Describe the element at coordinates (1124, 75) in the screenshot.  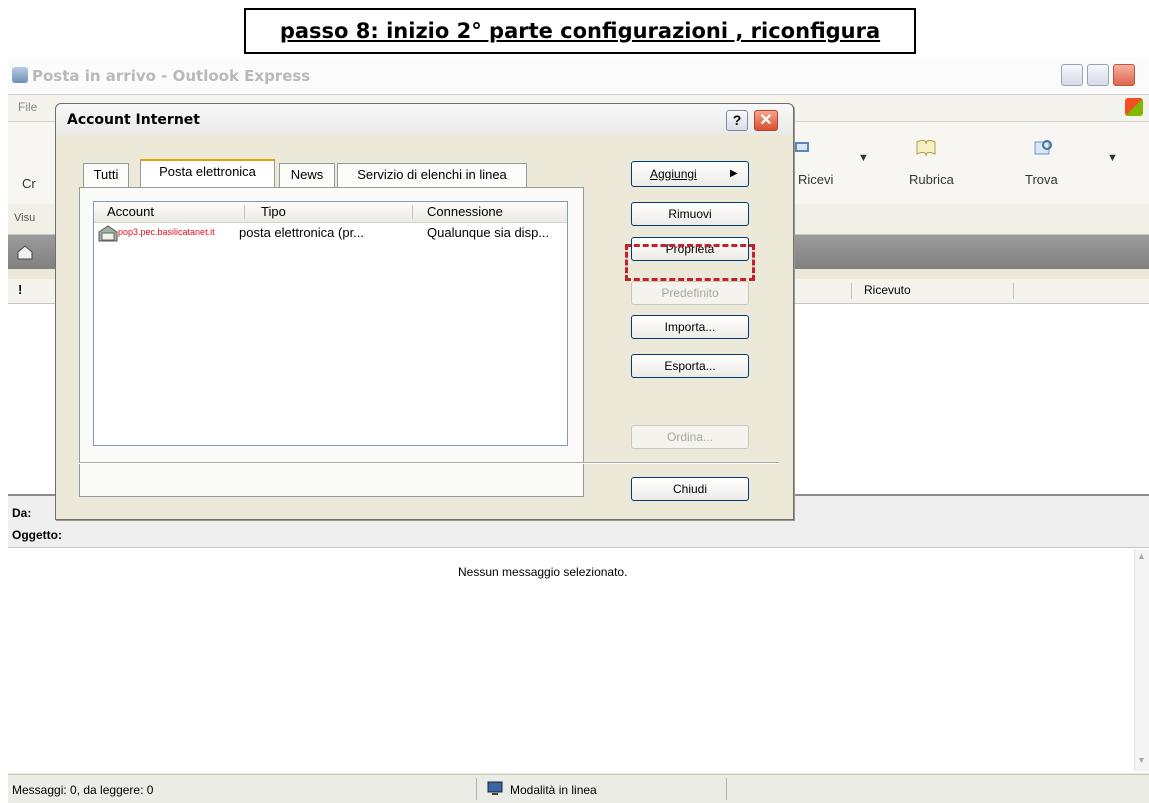
I see `close-window-button` at that location.